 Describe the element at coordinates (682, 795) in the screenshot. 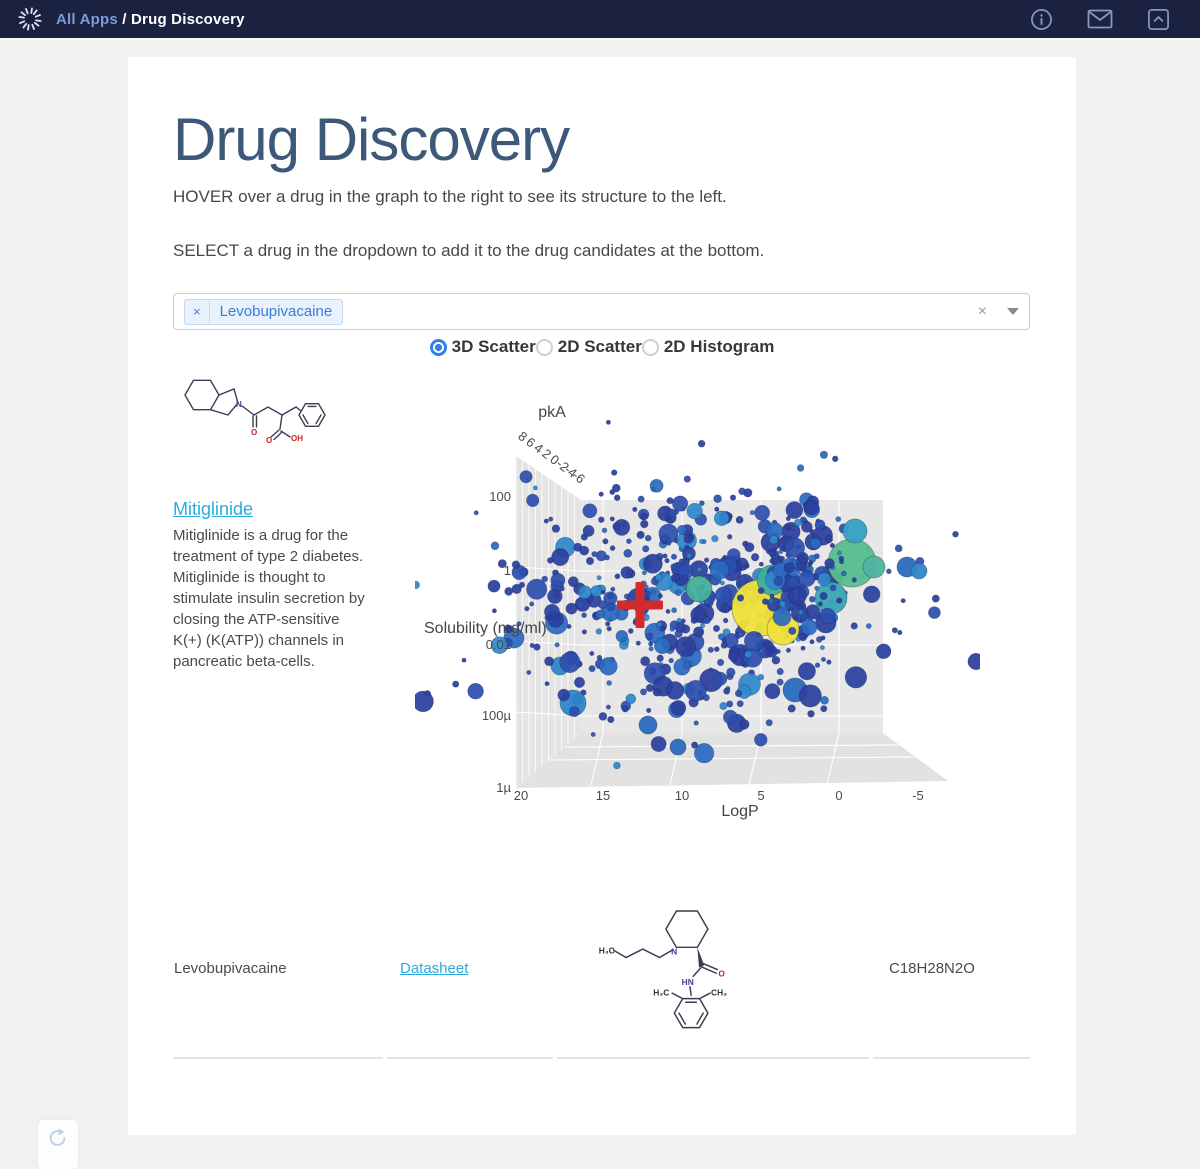

I see `svg-text: 10` at that location.